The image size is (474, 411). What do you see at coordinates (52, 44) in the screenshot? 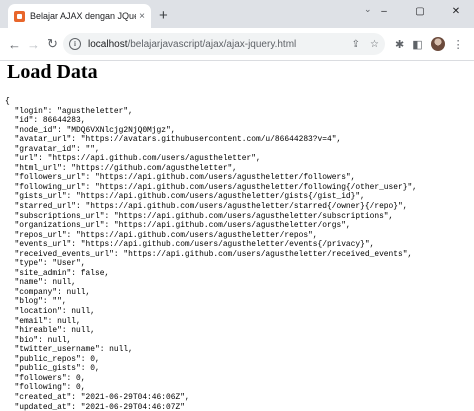
I see `reload-icon: ↻` at bounding box center [52, 44].